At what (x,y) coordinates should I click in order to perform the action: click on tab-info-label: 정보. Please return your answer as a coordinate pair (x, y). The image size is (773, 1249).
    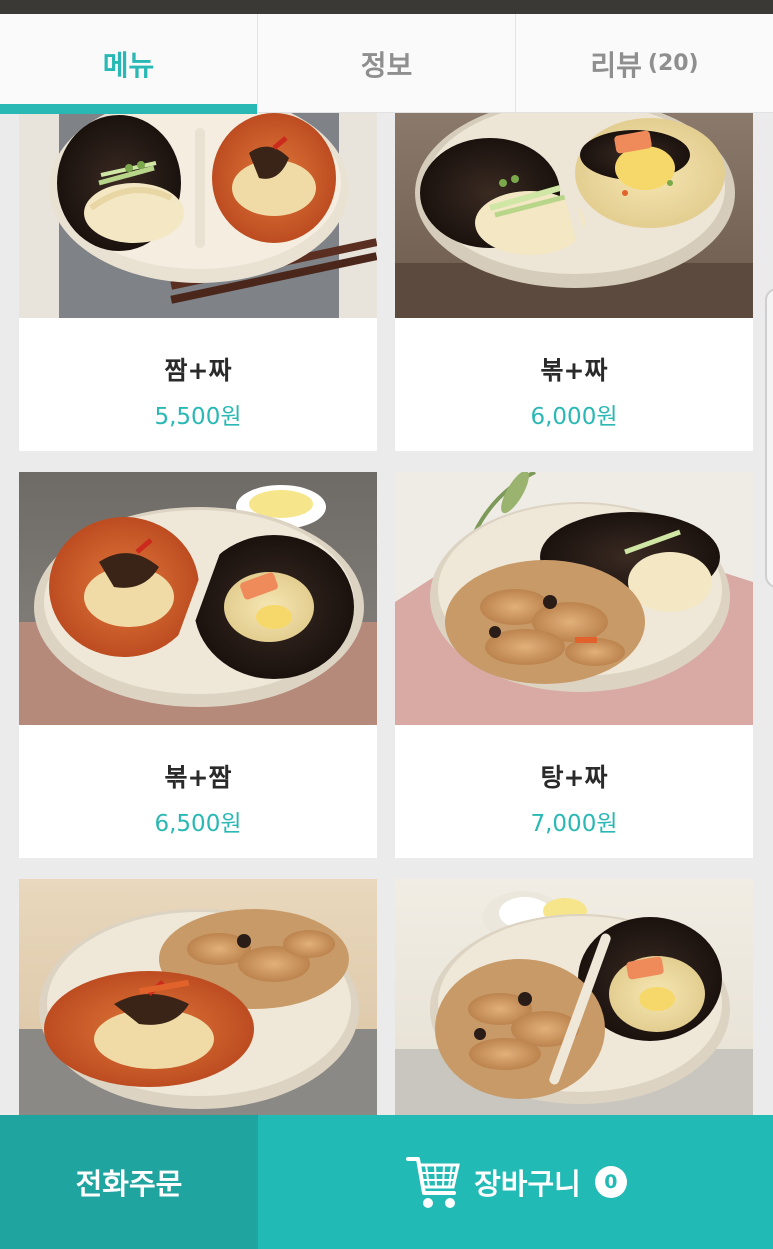
    Looking at the image, I should click on (386, 65).